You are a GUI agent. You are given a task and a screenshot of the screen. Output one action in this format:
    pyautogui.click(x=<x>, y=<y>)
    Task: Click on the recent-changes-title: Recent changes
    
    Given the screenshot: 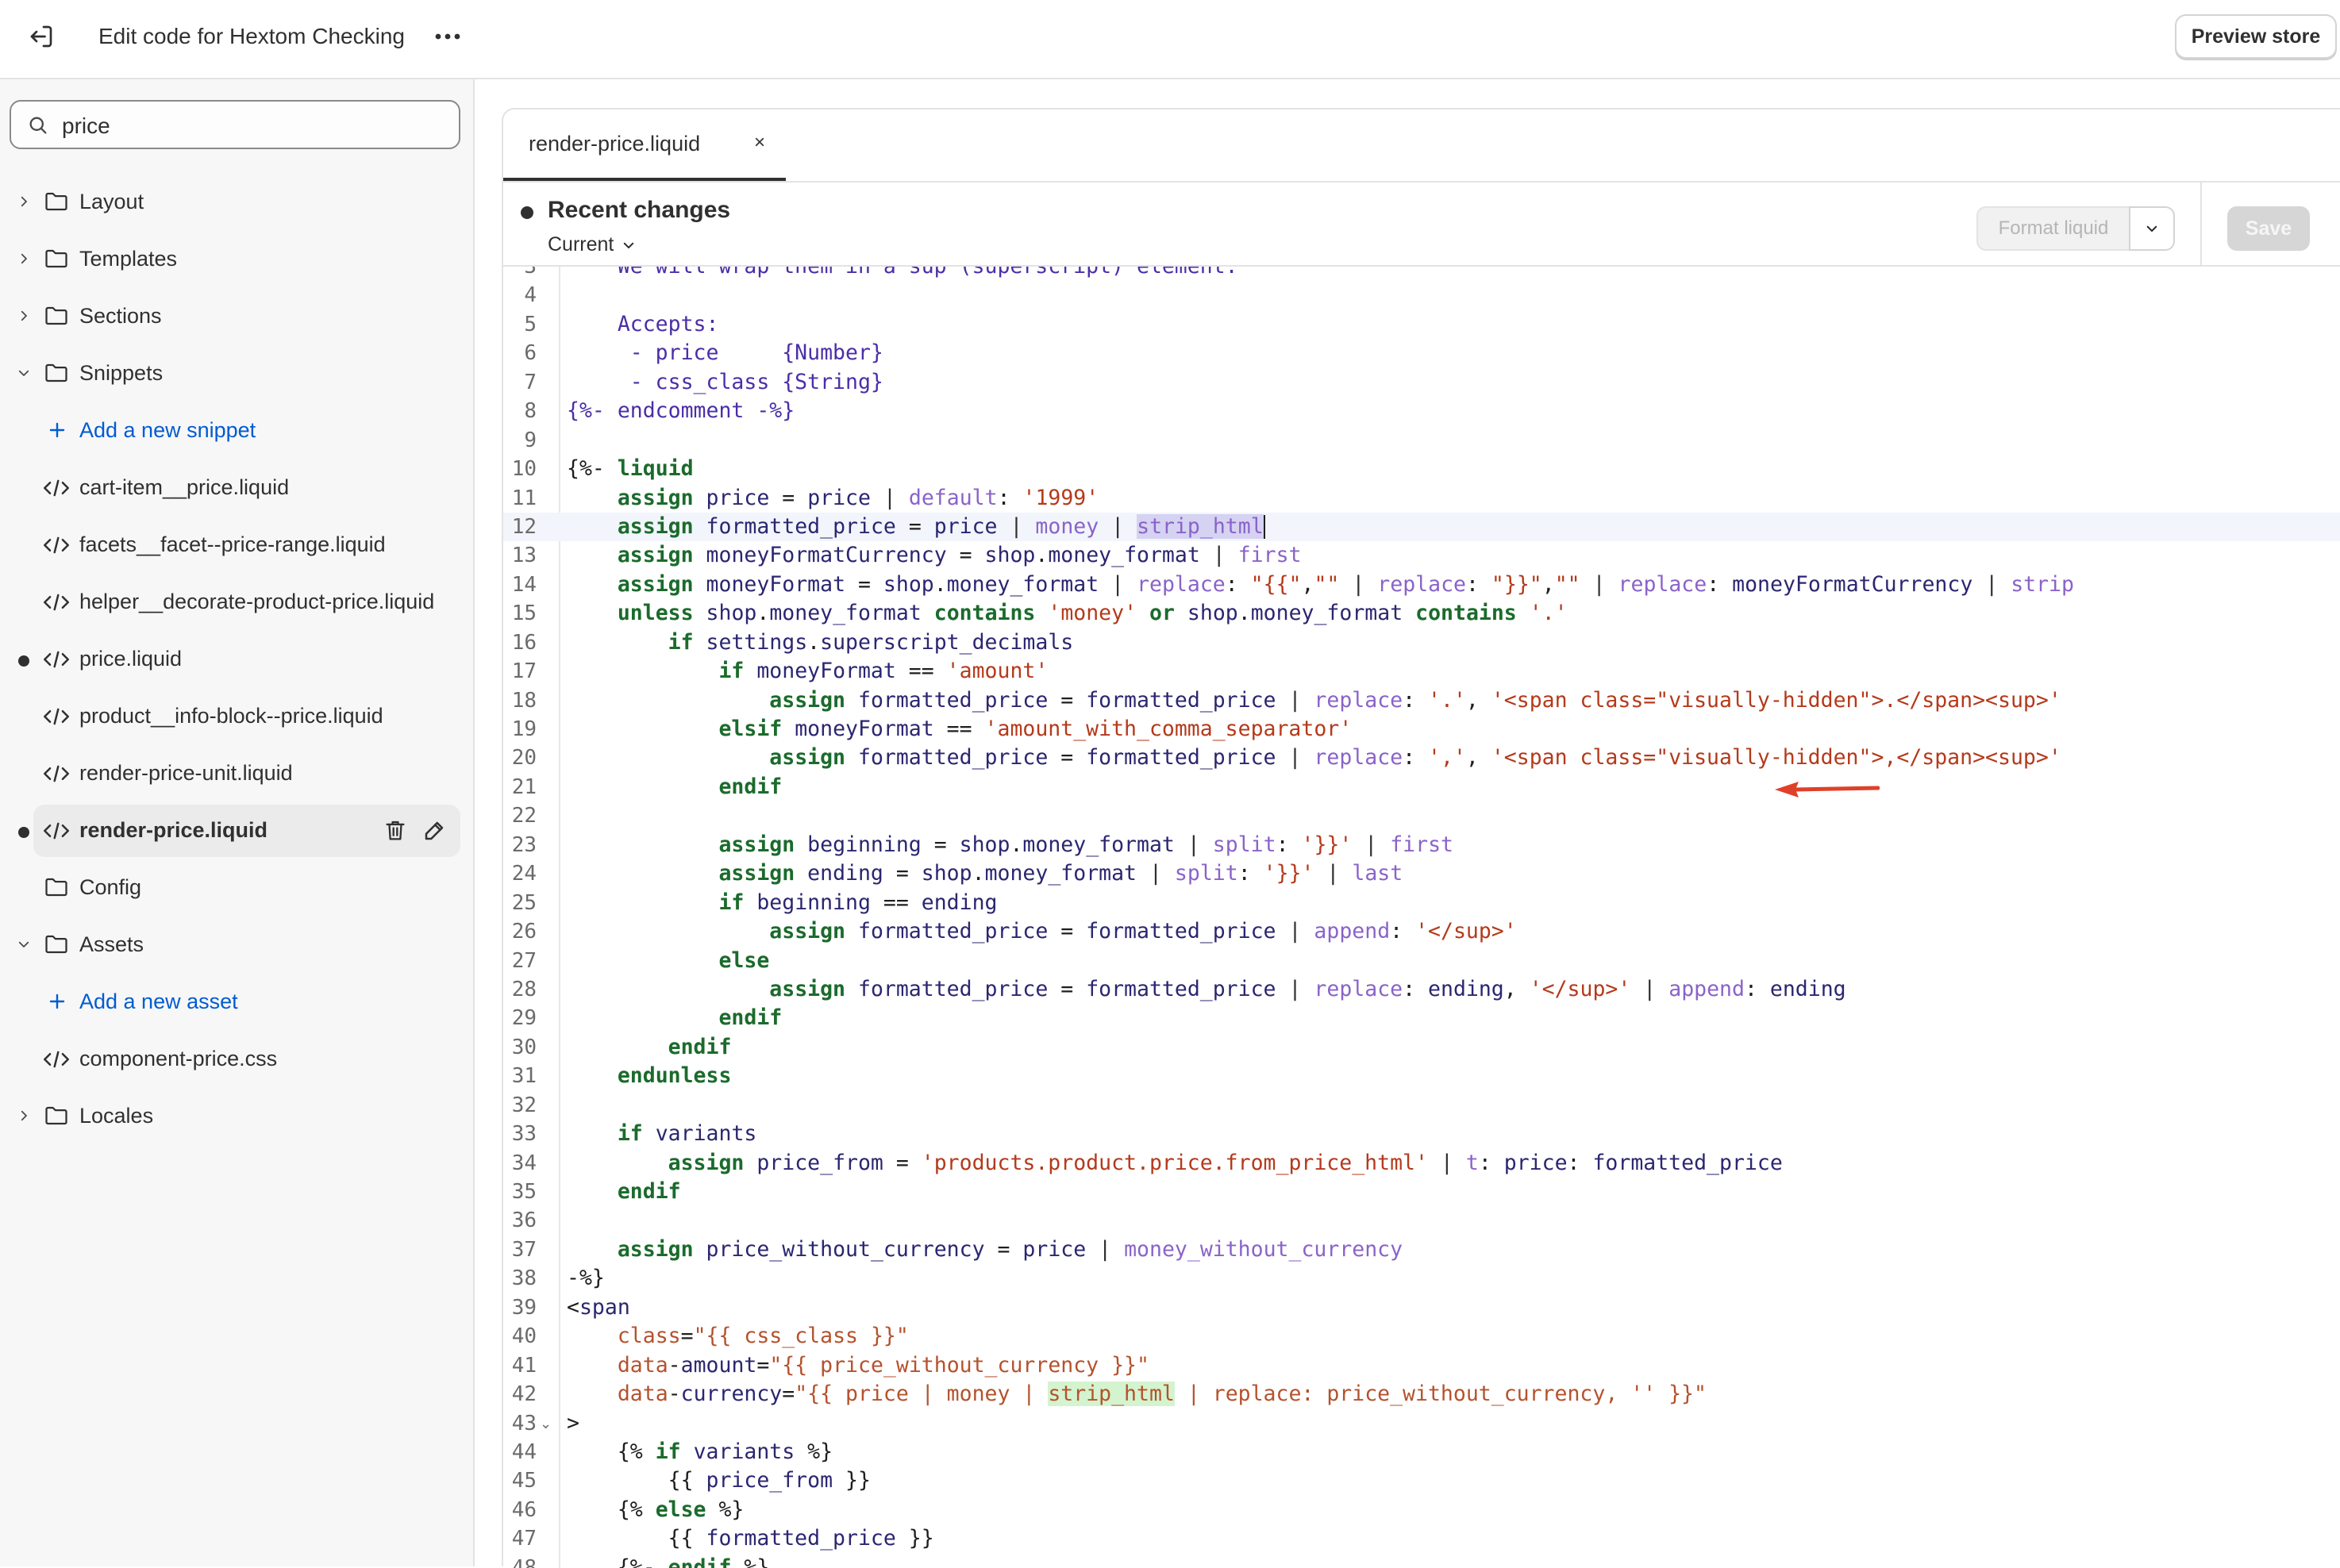 What is the action you would take?
    pyautogui.click(x=639, y=210)
    